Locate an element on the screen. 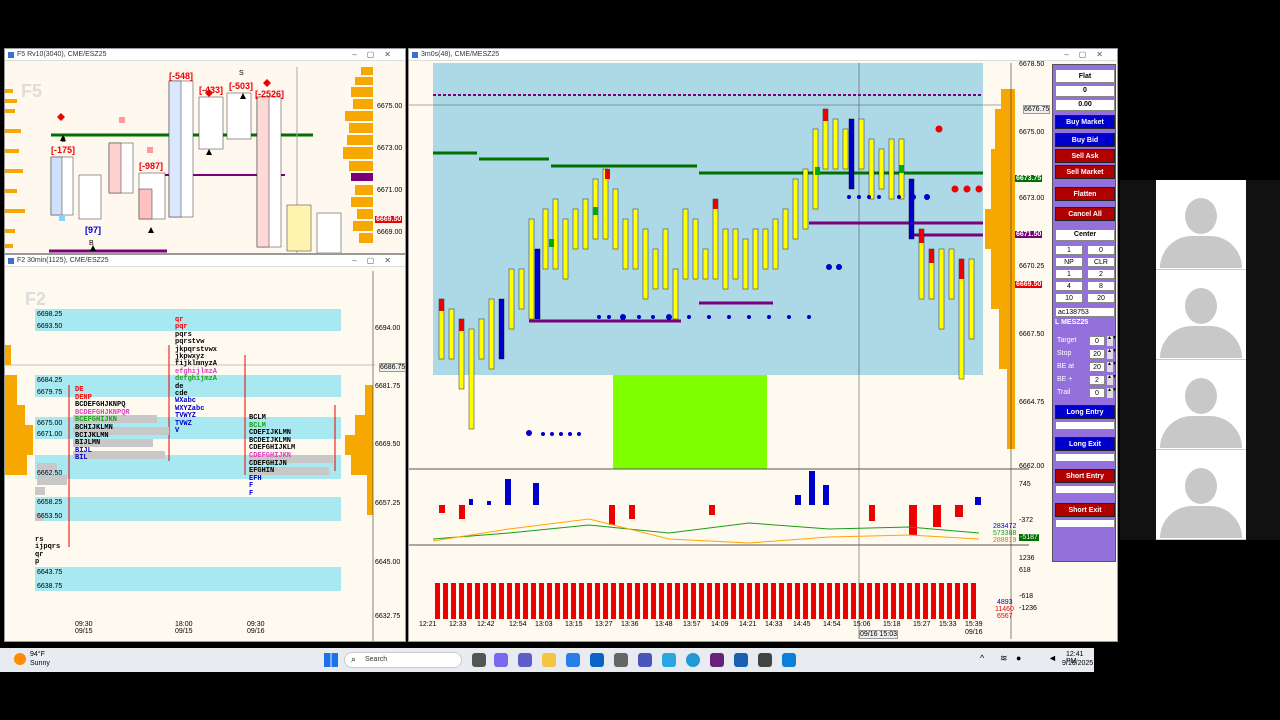  photos-icon is located at coordinates (669, 660).